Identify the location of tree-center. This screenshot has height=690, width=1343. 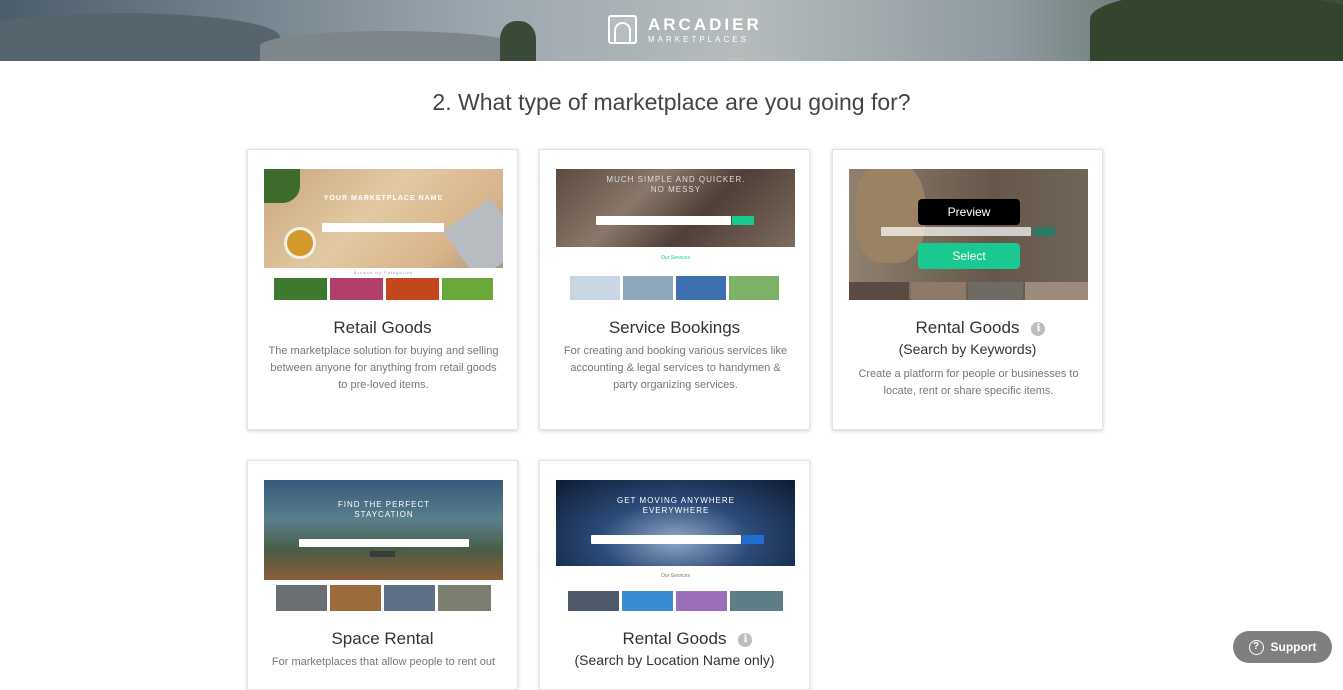
(518, 41).